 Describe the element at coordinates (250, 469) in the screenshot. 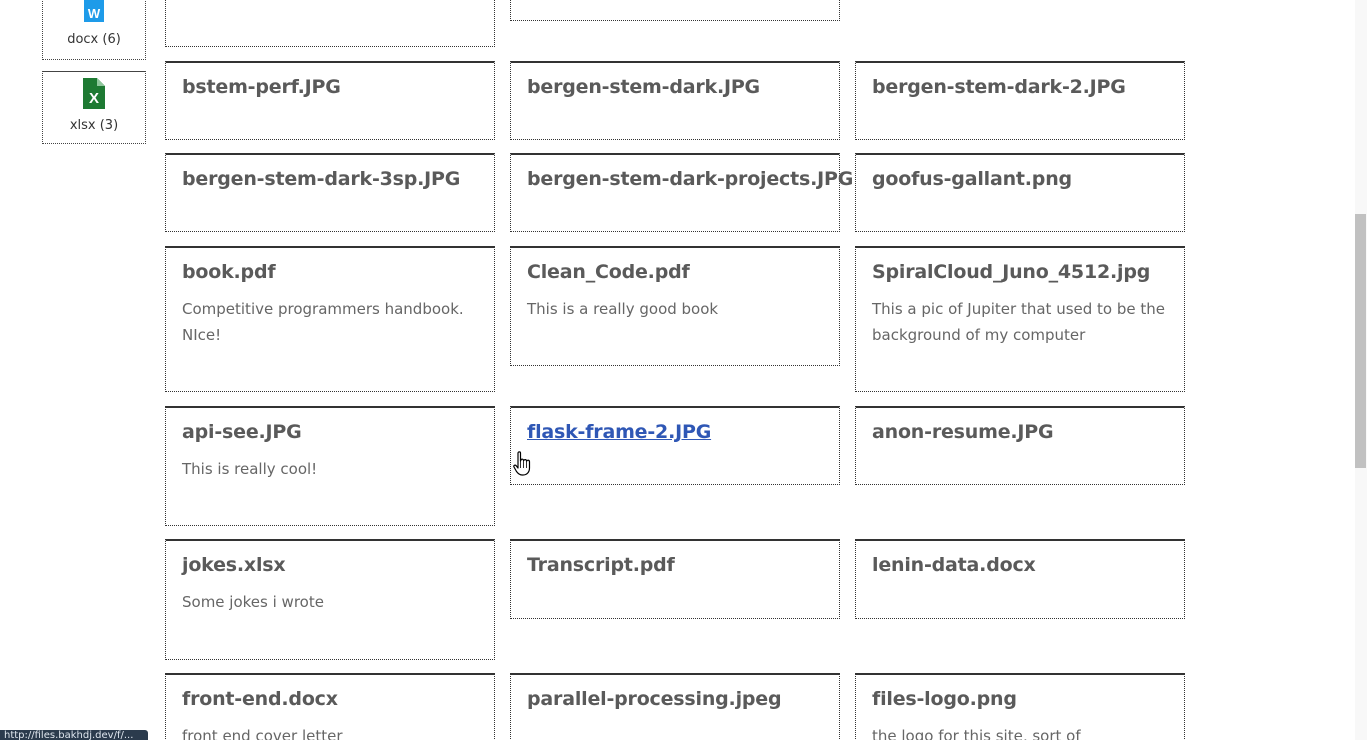

I see `file-description: This is really cool!` at that location.